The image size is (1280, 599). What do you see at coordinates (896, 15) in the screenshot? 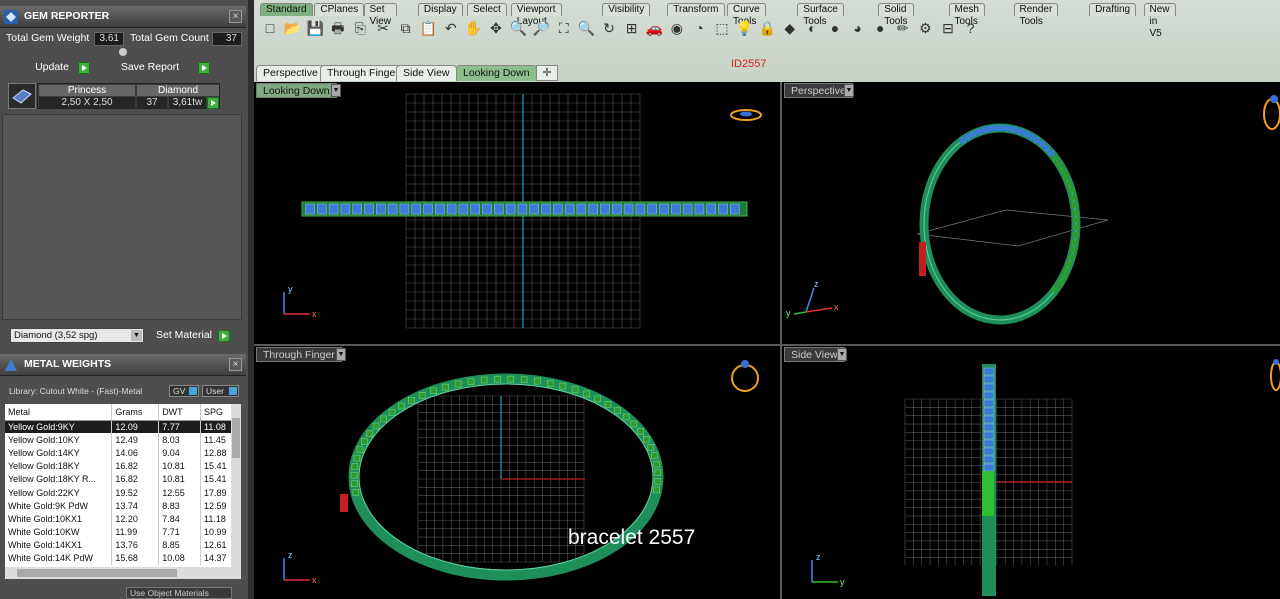
I see `toolbar-tab-solid-tools: Solid Tools` at bounding box center [896, 15].